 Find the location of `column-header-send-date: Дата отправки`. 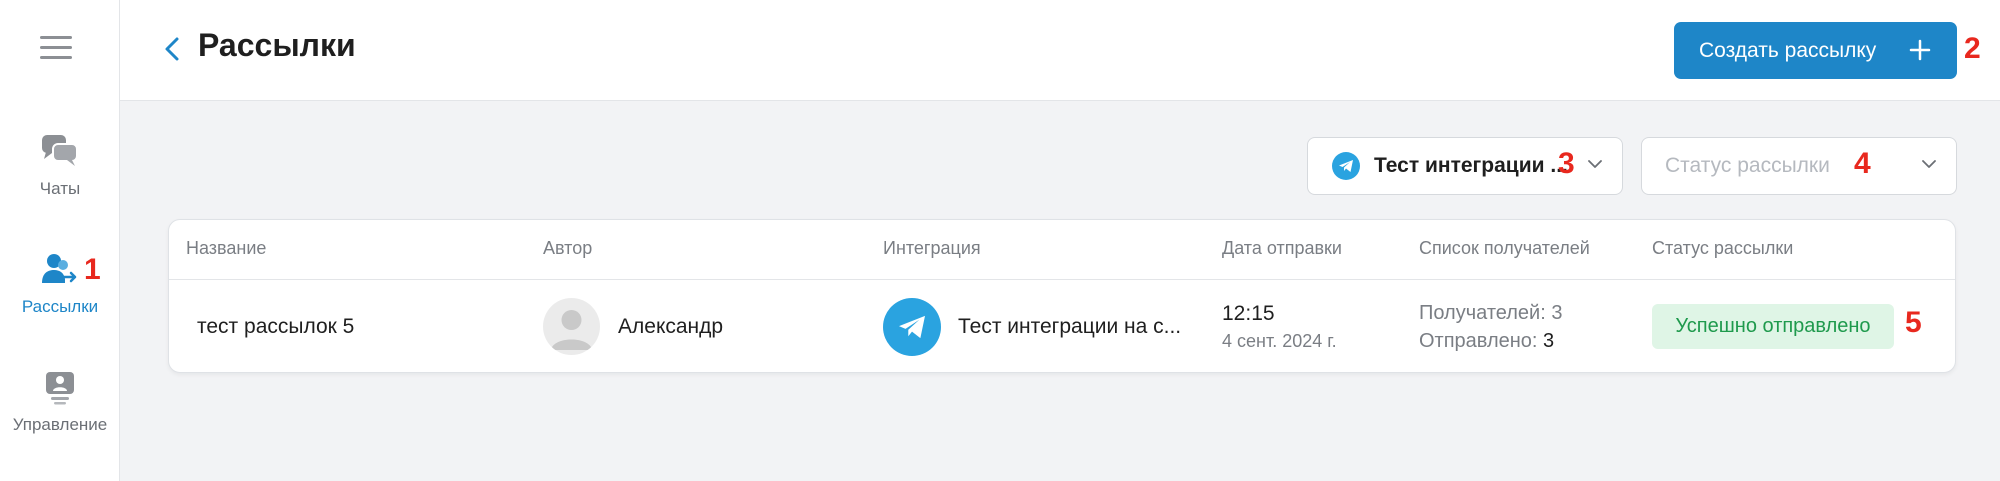

column-header-send-date: Дата отправки is located at coordinates (1282, 248).